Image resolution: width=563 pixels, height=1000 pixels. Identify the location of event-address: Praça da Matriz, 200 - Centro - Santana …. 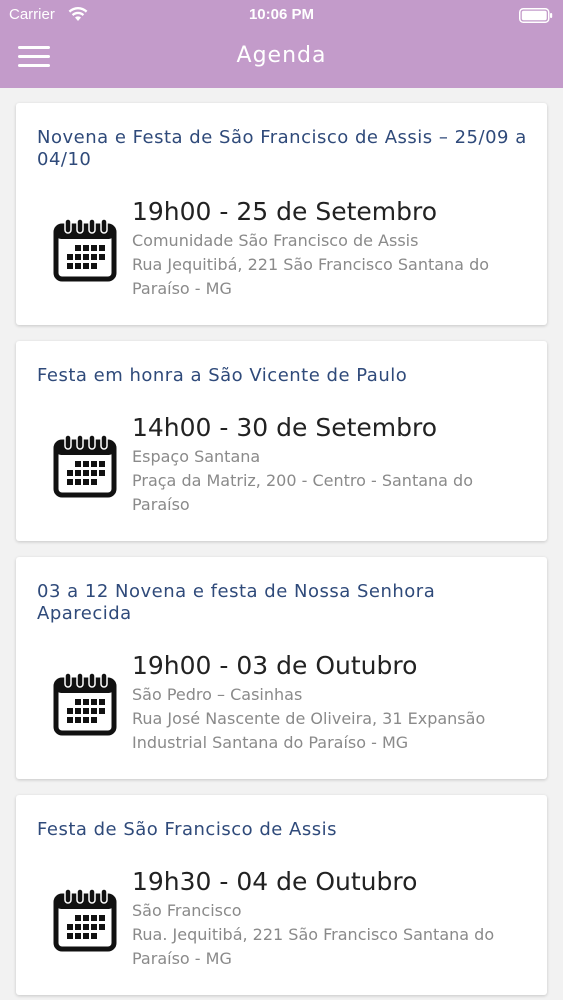
(302, 492).